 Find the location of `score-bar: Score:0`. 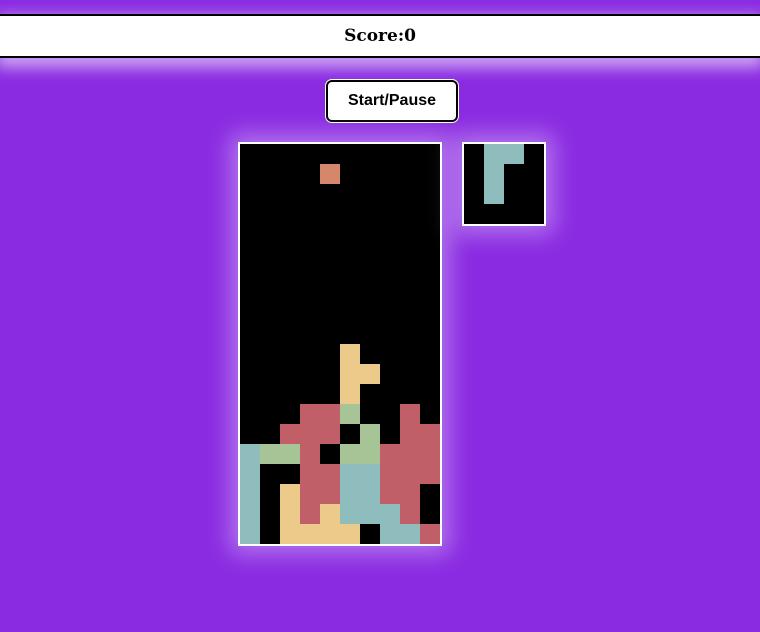

score-bar: Score:0 is located at coordinates (380, 36).